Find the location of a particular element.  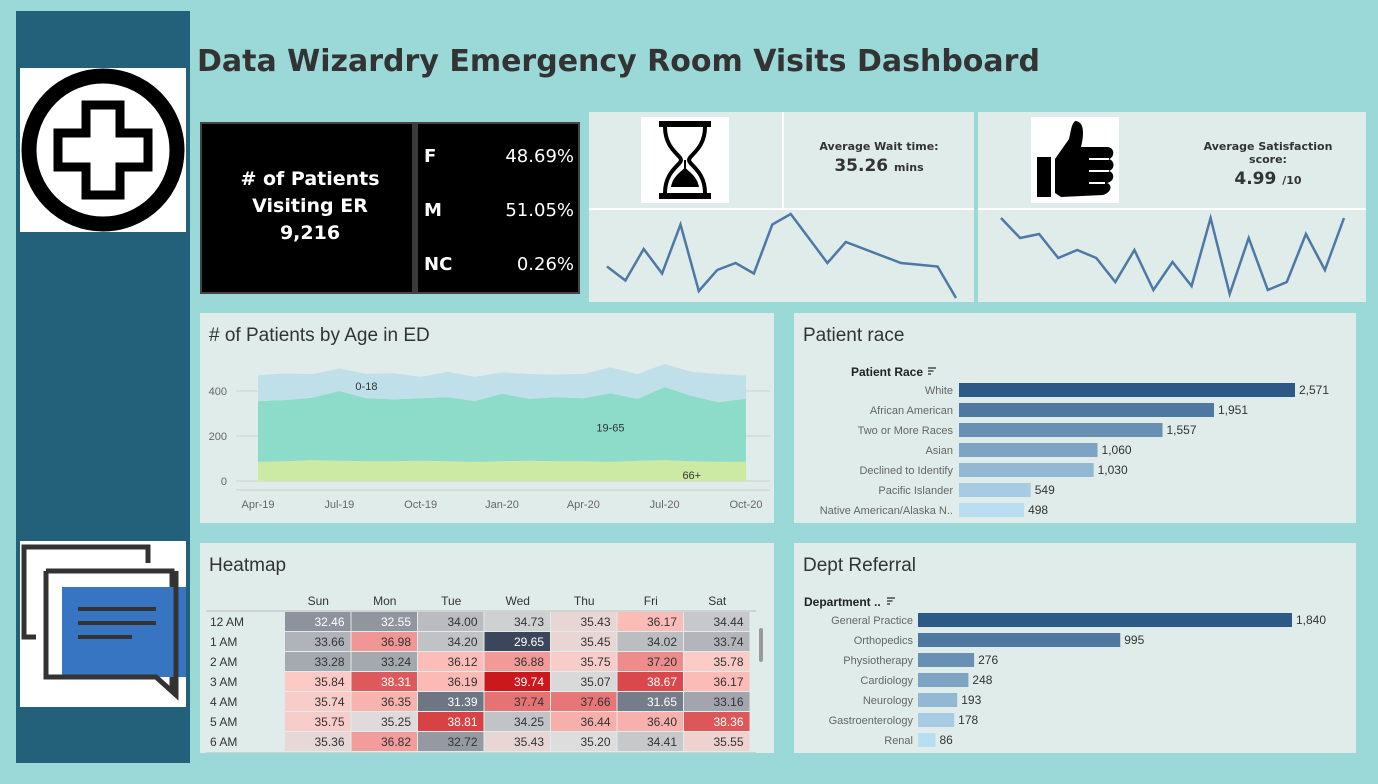

heatmap-cell-value: 36.19 is located at coordinates (462, 682).